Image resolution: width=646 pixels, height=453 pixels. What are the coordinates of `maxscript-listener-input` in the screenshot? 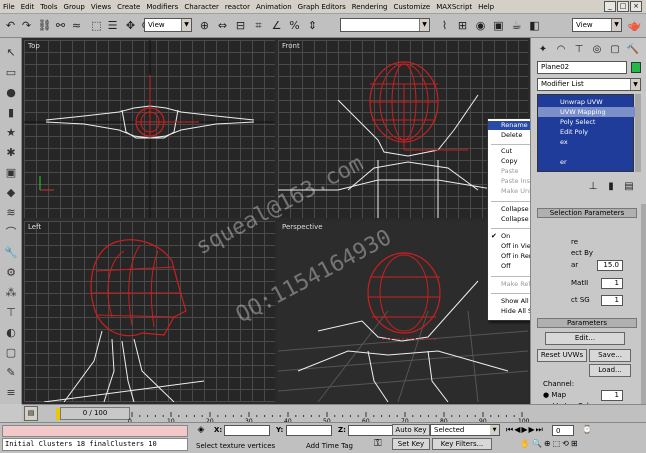 It's located at (95, 431).